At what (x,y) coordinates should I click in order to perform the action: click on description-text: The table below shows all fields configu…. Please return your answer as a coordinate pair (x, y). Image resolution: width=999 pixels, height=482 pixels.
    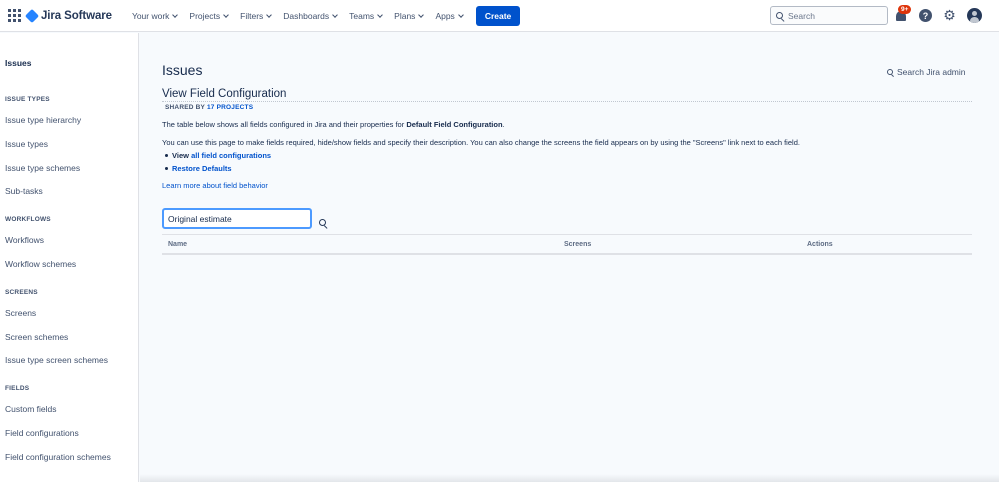
    Looking at the image, I should click on (333, 124).